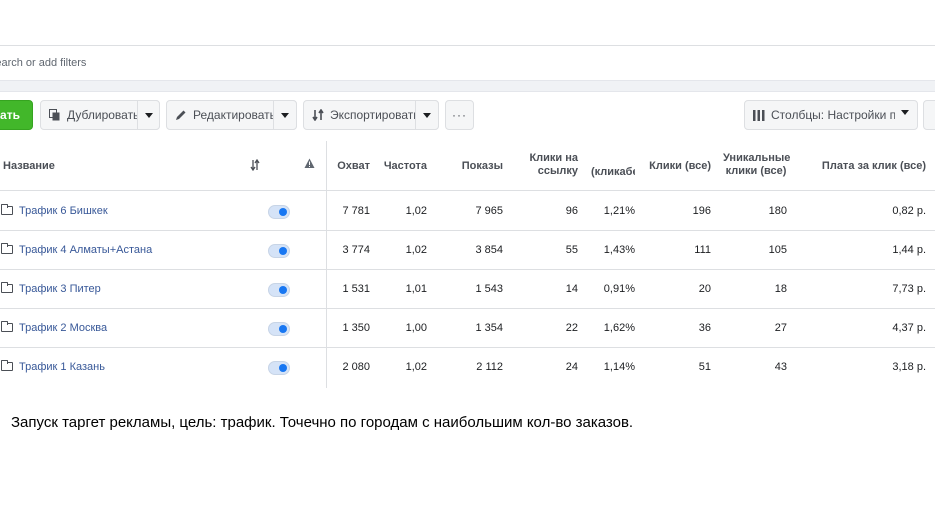 Image resolution: width=935 pixels, height=526 pixels. I want to click on header-unique-clicks-line2: клики (все), so click(756, 171).